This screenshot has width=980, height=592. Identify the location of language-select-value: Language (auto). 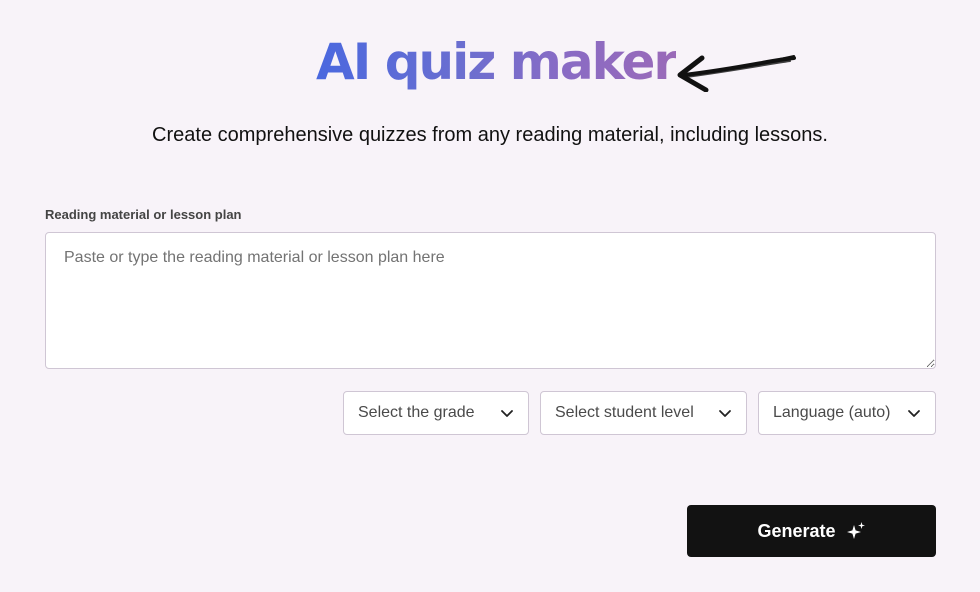
(832, 412).